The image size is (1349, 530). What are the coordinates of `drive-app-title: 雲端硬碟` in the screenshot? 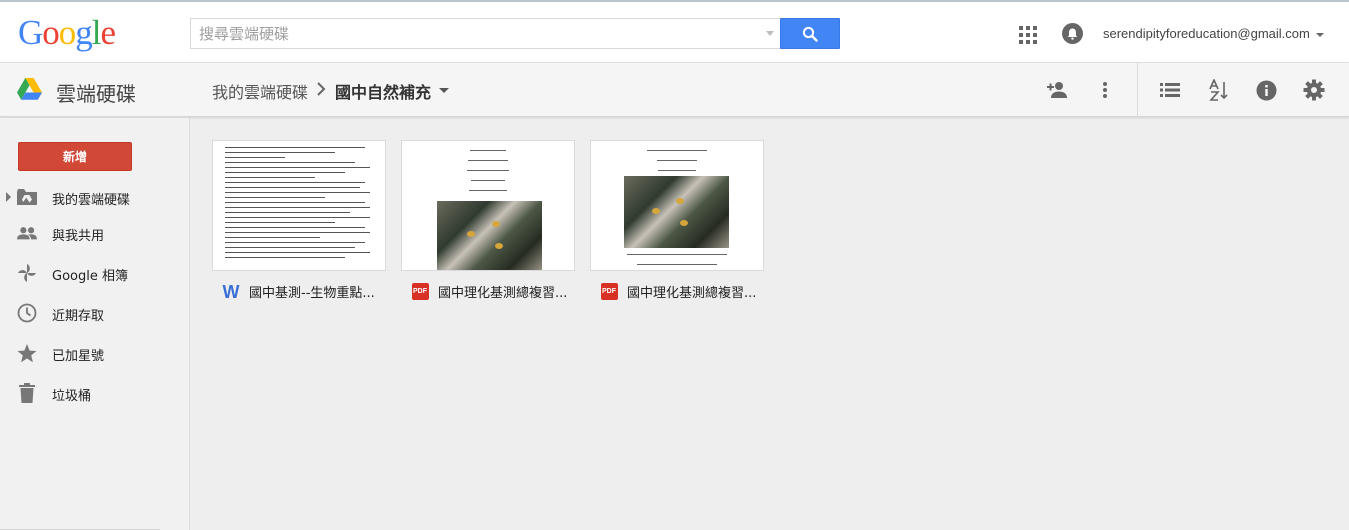 It's located at (96, 92).